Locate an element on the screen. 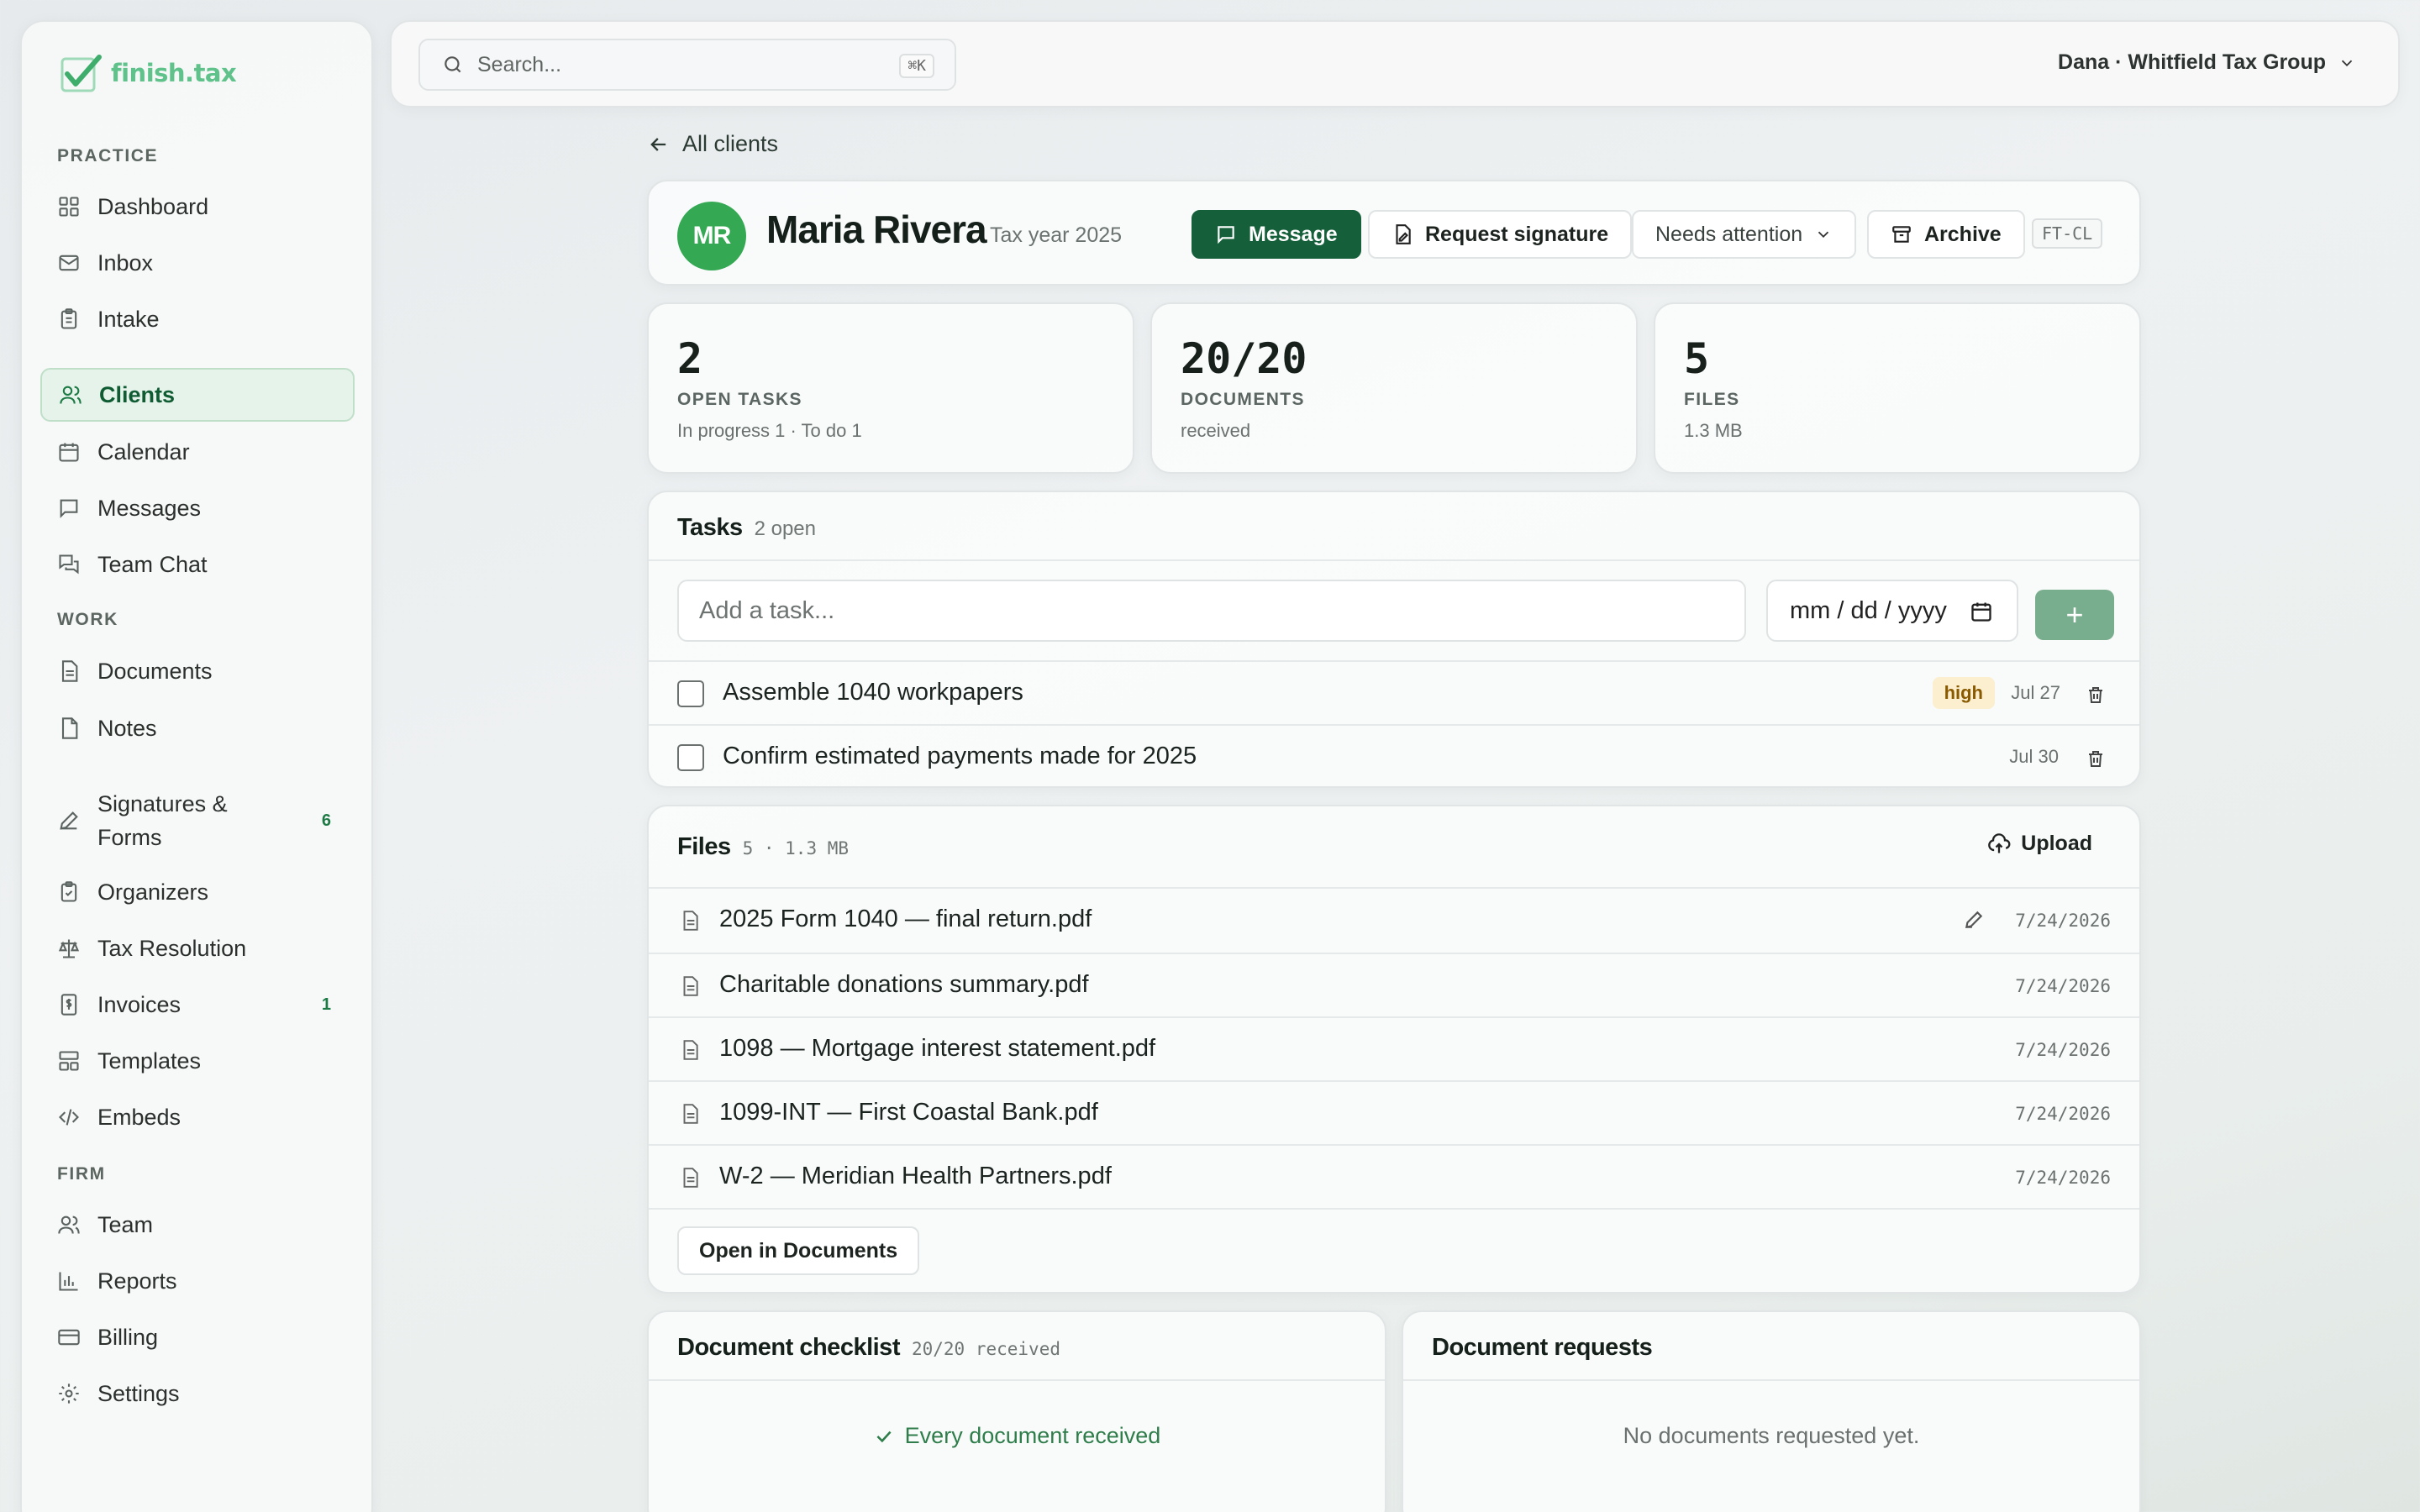  search-input is located at coordinates (662, 64).